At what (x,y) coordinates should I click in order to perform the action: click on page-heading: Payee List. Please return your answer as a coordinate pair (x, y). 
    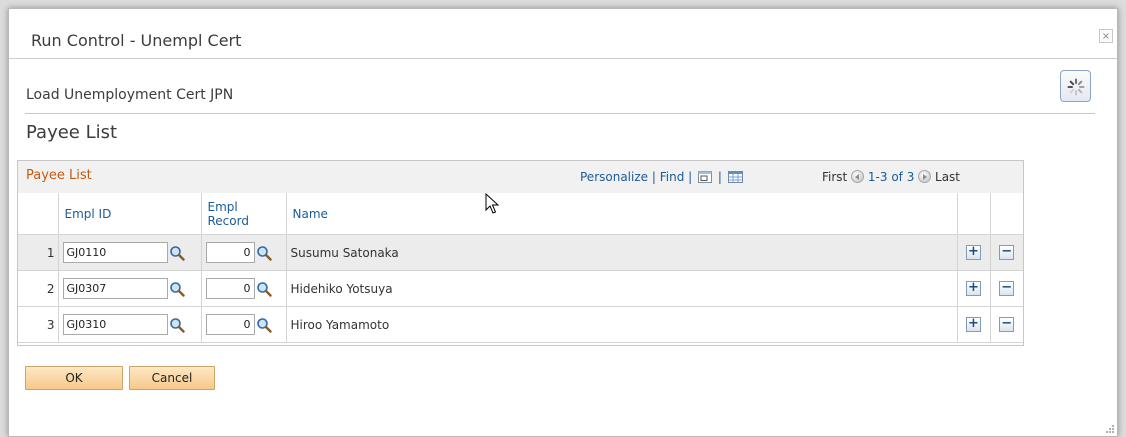
    Looking at the image, I should click on (72, 132).